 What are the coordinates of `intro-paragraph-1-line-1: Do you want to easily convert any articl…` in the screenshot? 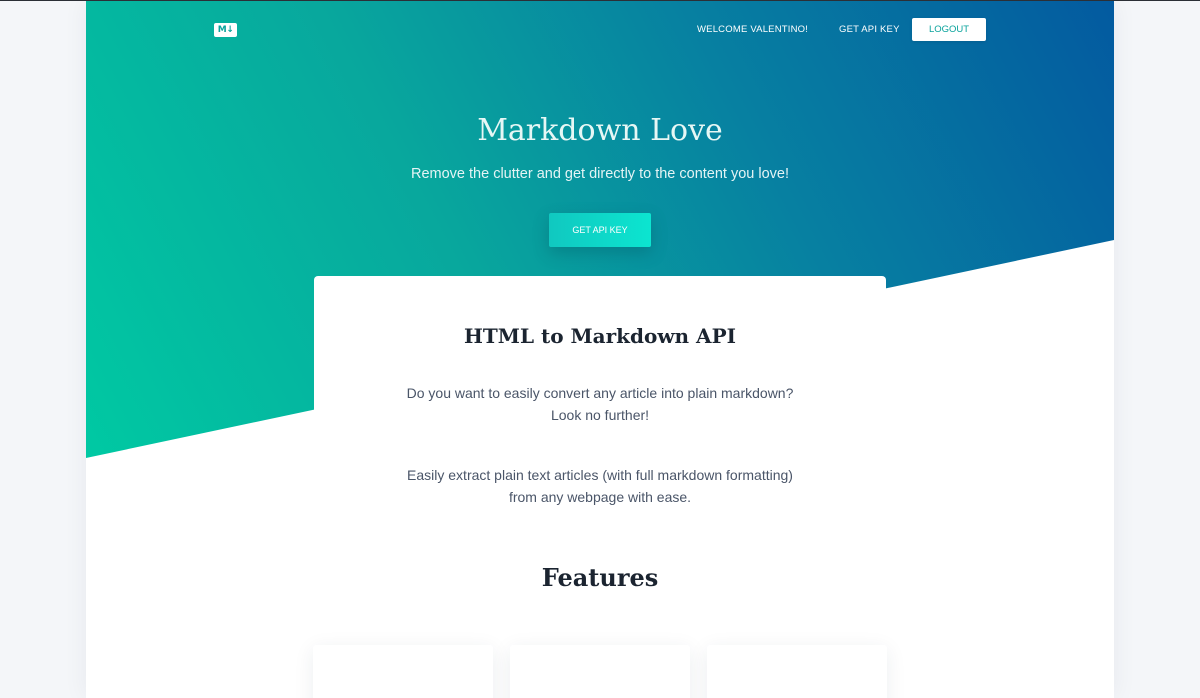 It's located at (600, 393).